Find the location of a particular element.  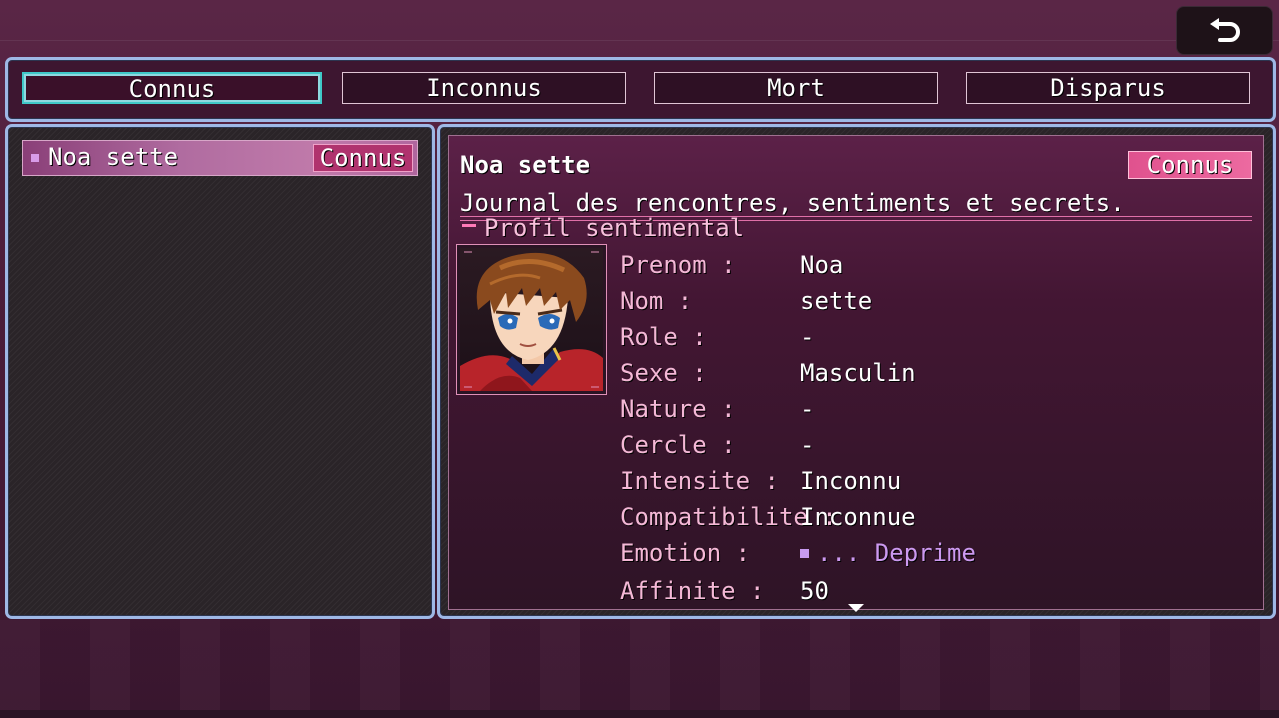

list-item-marker is located at coordinates (35, 158).